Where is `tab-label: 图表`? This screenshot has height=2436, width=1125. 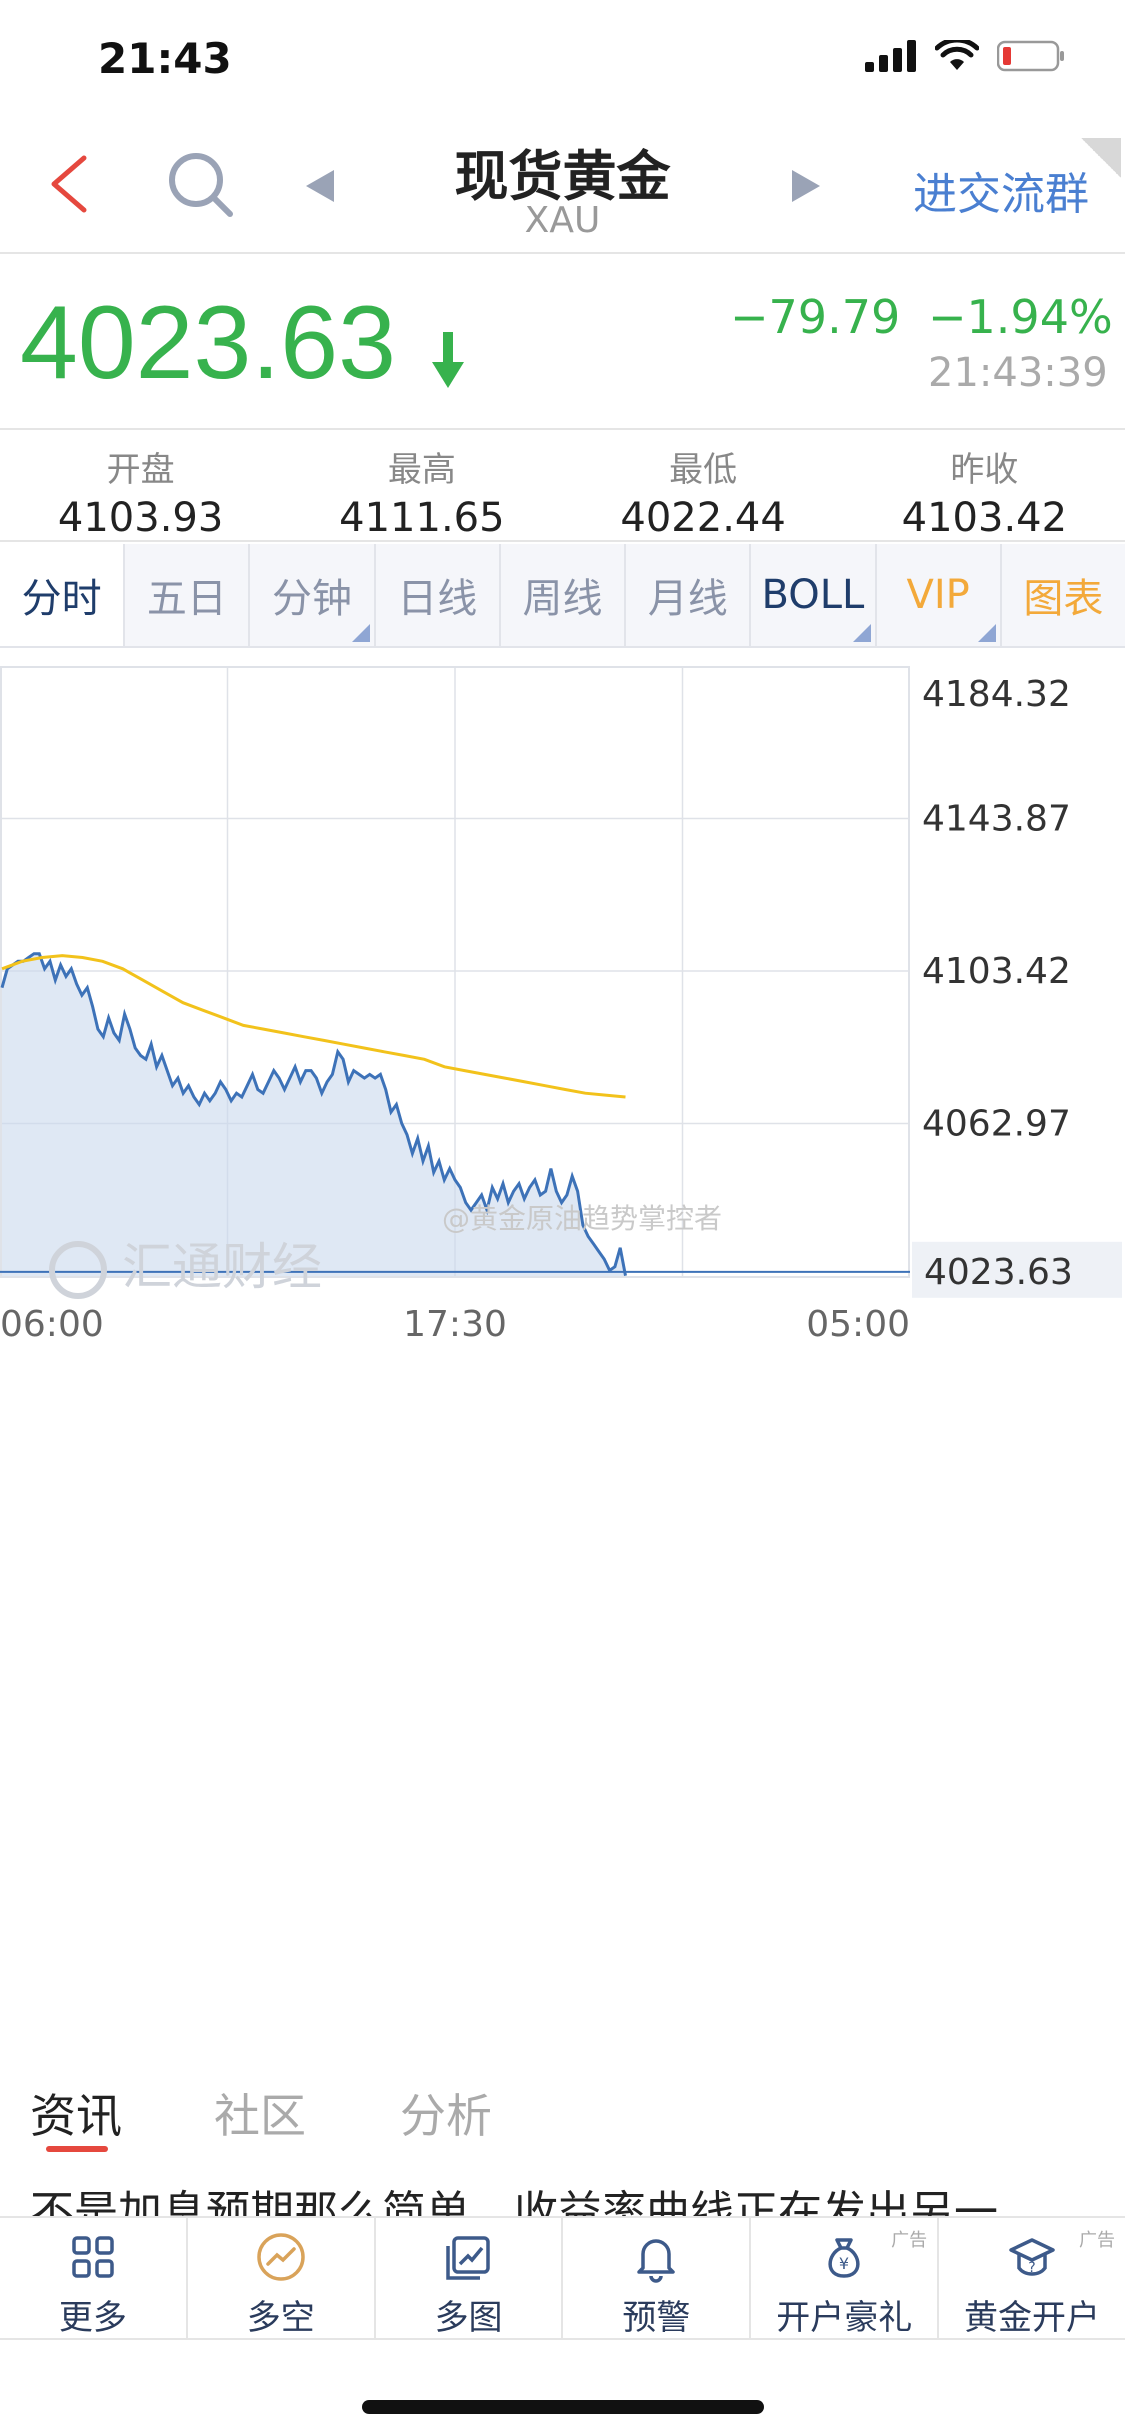 tab-label: 图表 is located at coordinates (1063, 599).